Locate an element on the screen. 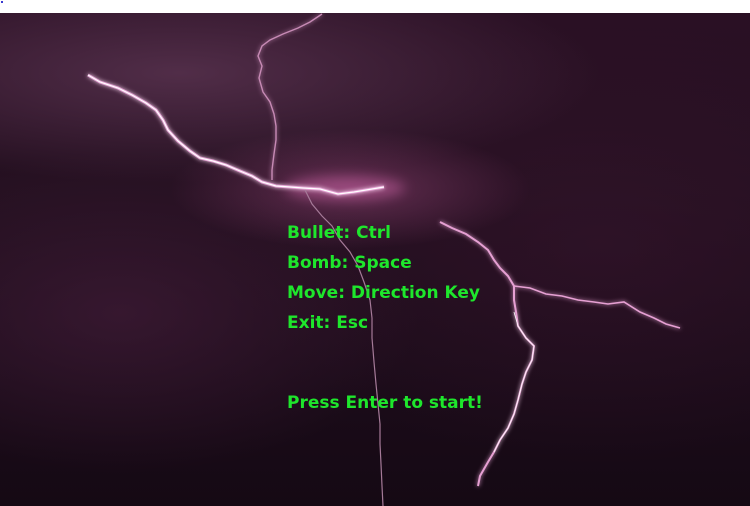  bomb-control-label: Bomb: Space is located at coordinates (349, 263).